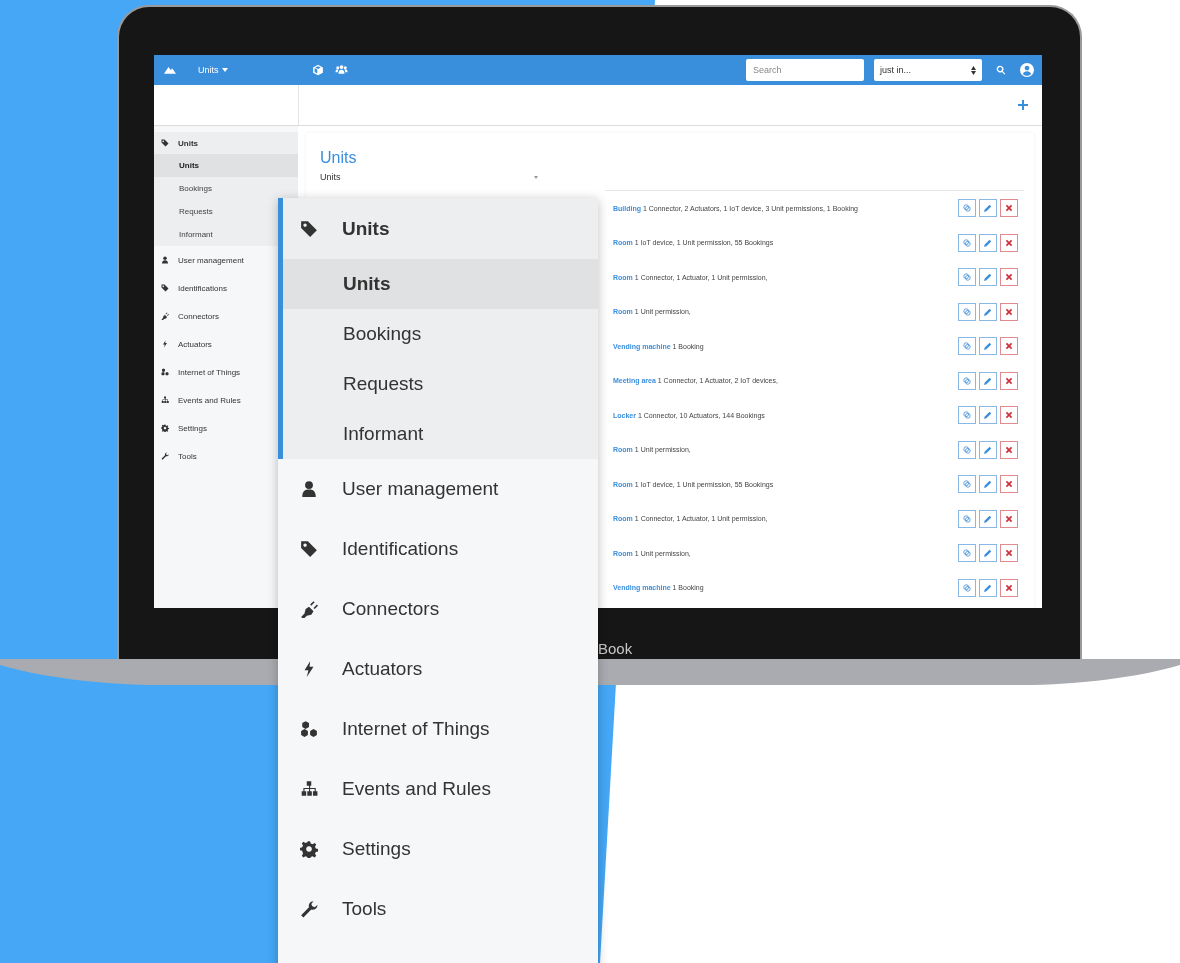  Describe the element at coordinates (1001, 70) in the screenshot. I see `search-icon` at that location.